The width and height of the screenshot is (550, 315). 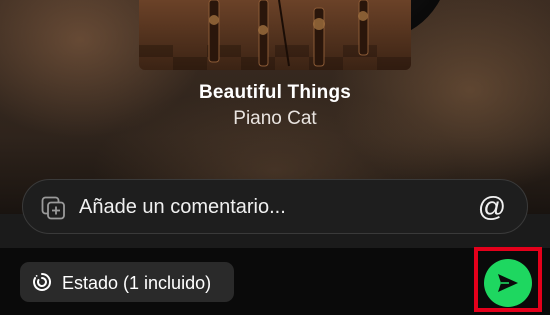 I want to click on status-button: Estado (1 incluido), so click(x=127, y=282).